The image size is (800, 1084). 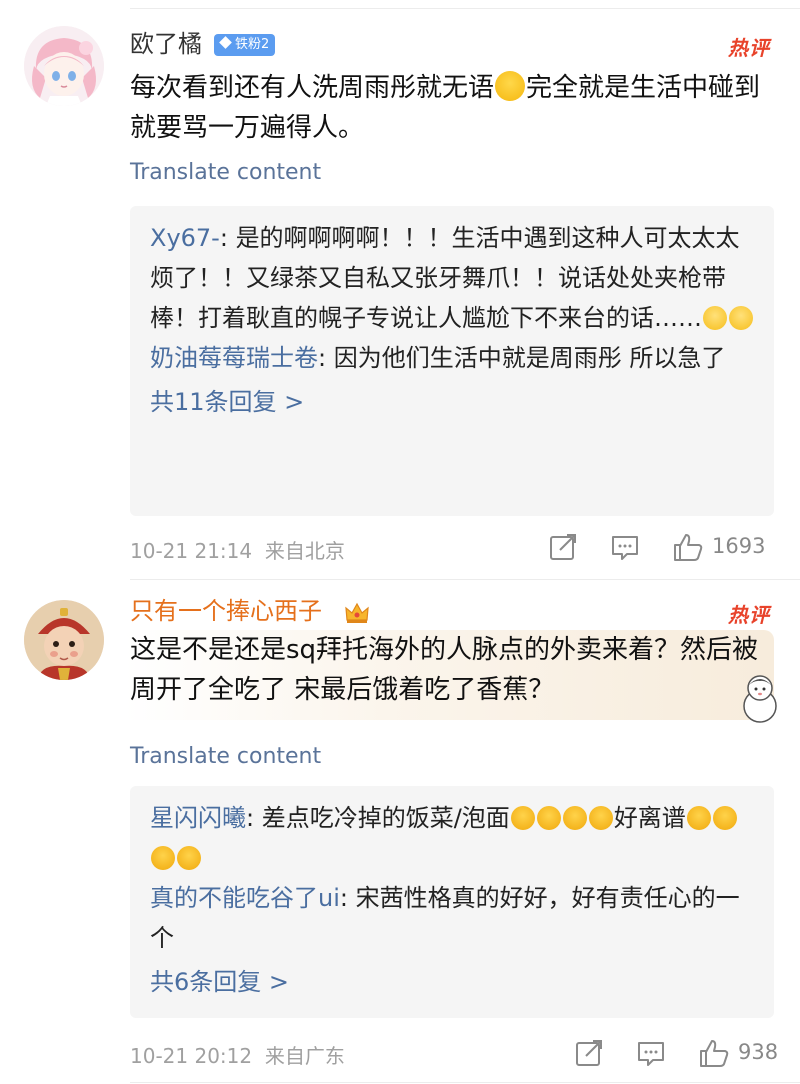 I want to click on reply-username: 奶油莓莓瑞士卷, so click(x=234, y=358).